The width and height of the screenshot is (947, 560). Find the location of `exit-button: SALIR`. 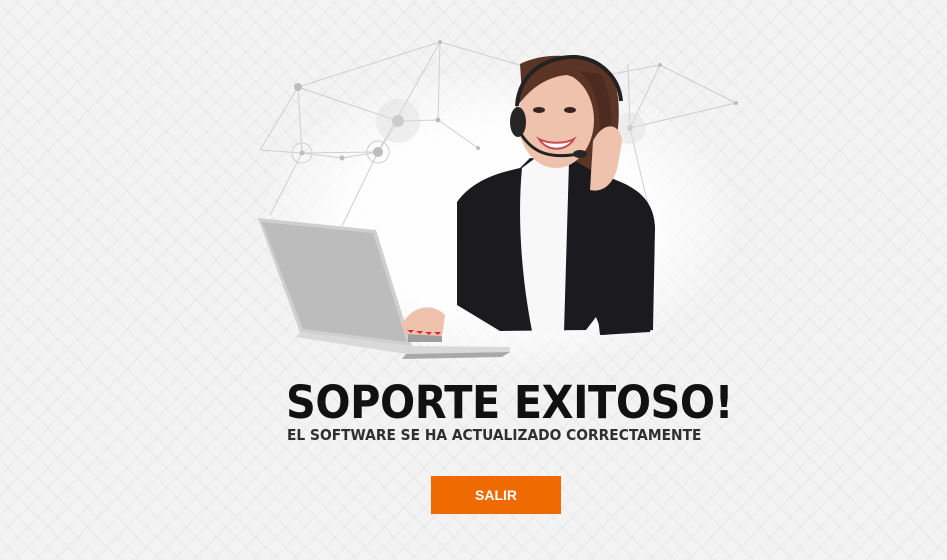

exit-button: SALIR is located at coordinates (496, 495).